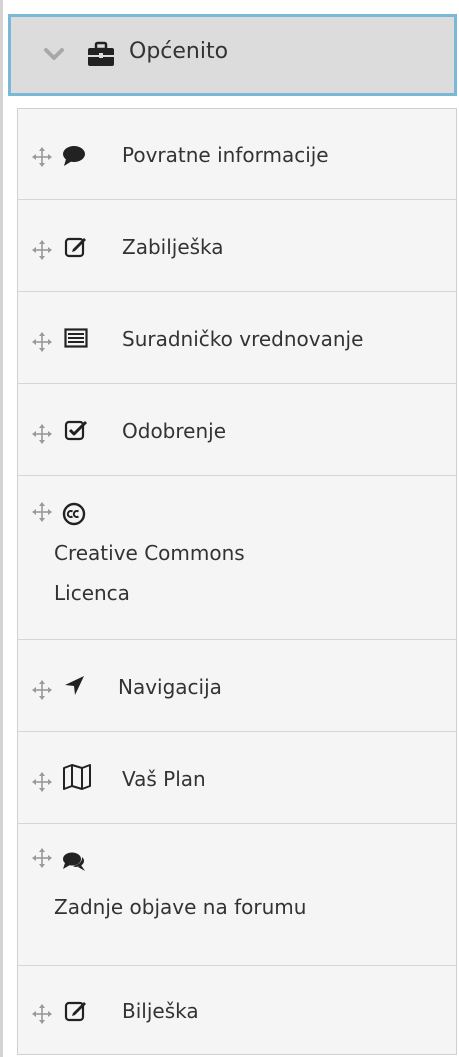 Image resolution: width=459 pixels, height=1057 pixels. I want to click on block-label: Zabilješka, so click(173, 247).